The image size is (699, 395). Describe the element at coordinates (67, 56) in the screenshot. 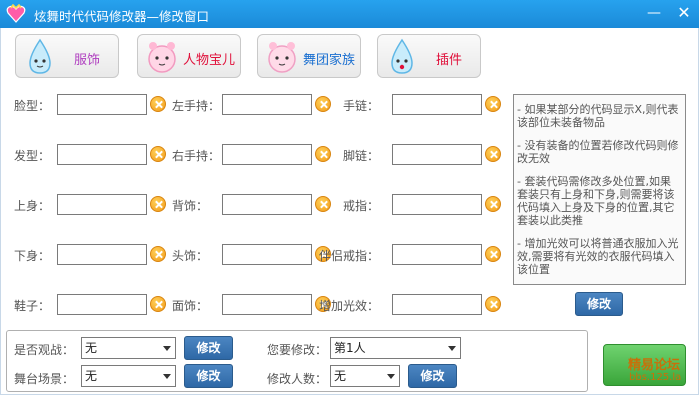

I see `tab-clothing: 服饰` at that location.